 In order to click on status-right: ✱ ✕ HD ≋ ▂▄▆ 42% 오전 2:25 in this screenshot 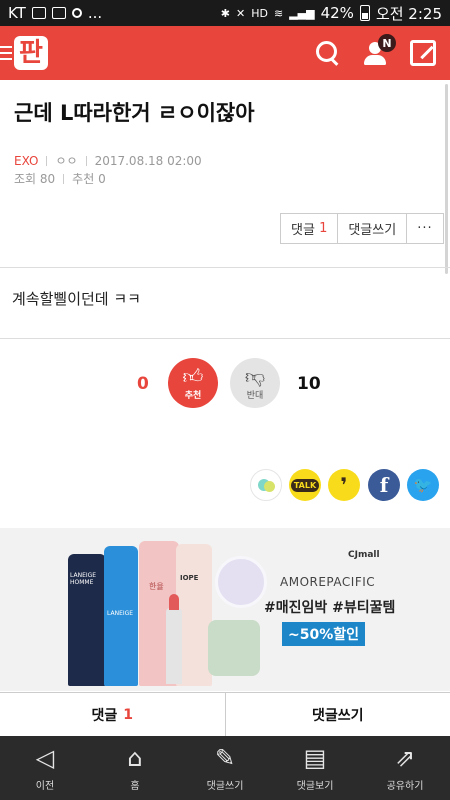, I will do `click(331, 13)`.